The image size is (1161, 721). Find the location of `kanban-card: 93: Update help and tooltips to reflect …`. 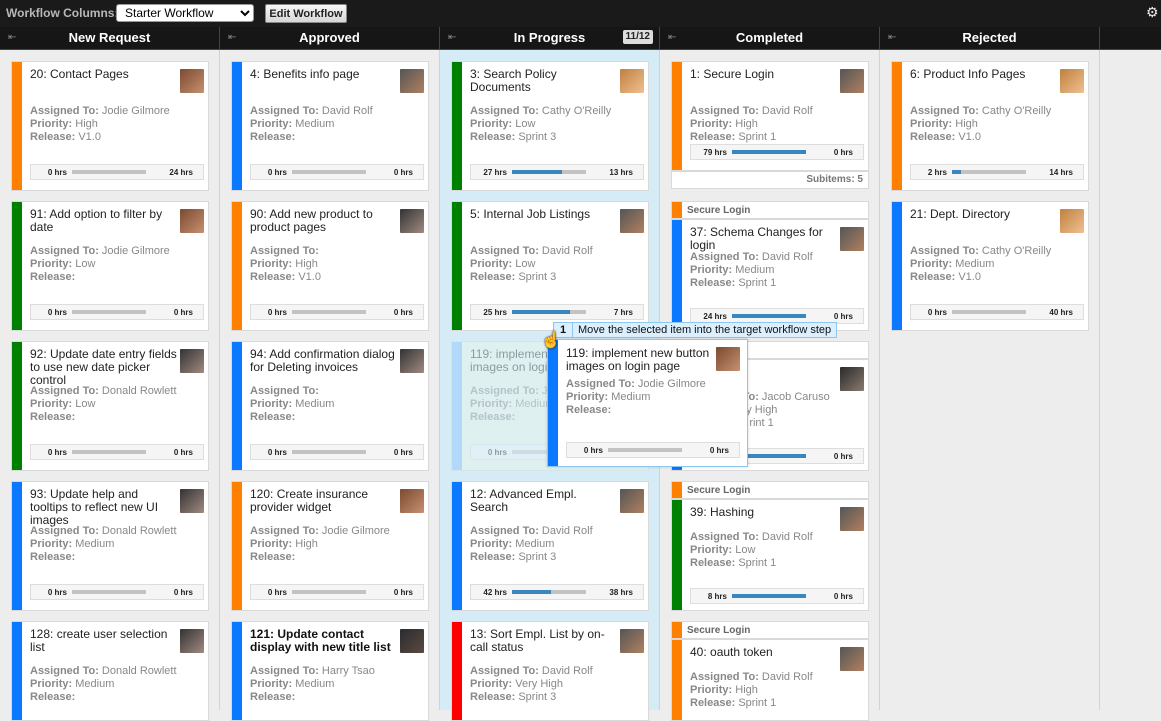

kanban-card: 93: Update help and tooltips to reflect … is located at coordinates (110, 546).